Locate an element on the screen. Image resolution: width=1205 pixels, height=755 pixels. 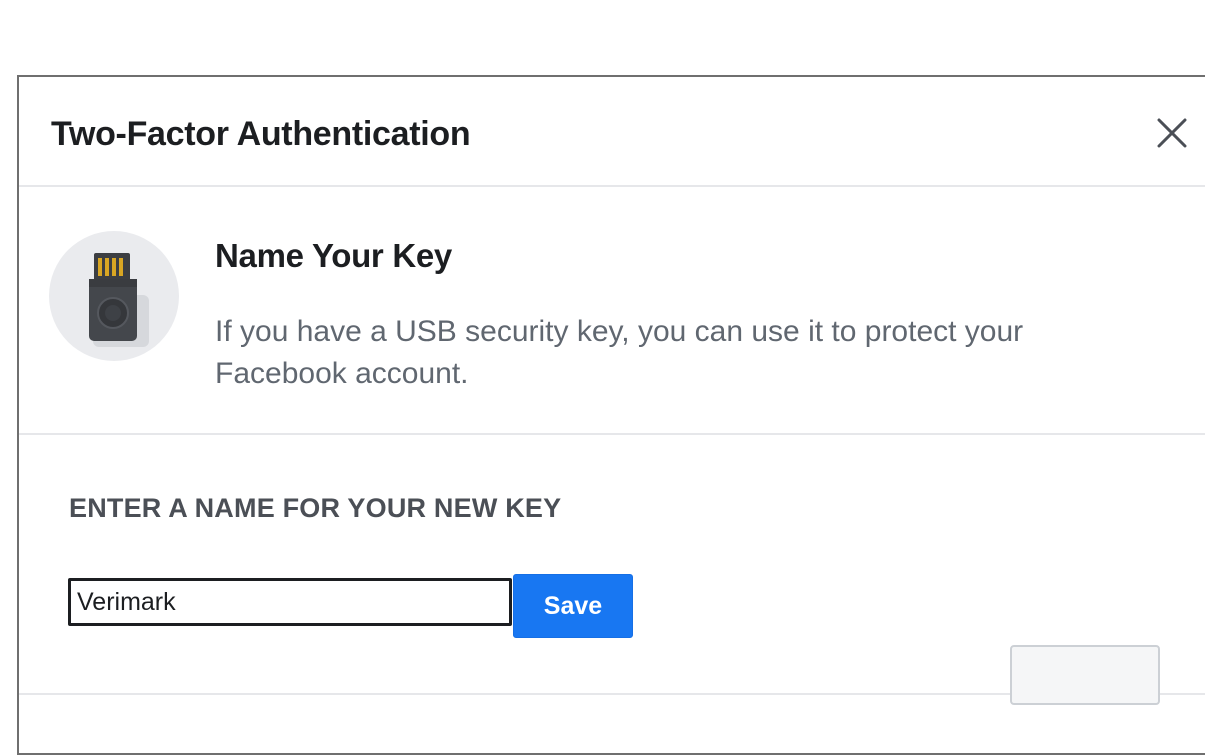
close-button is located at coordinates (1172, 133).